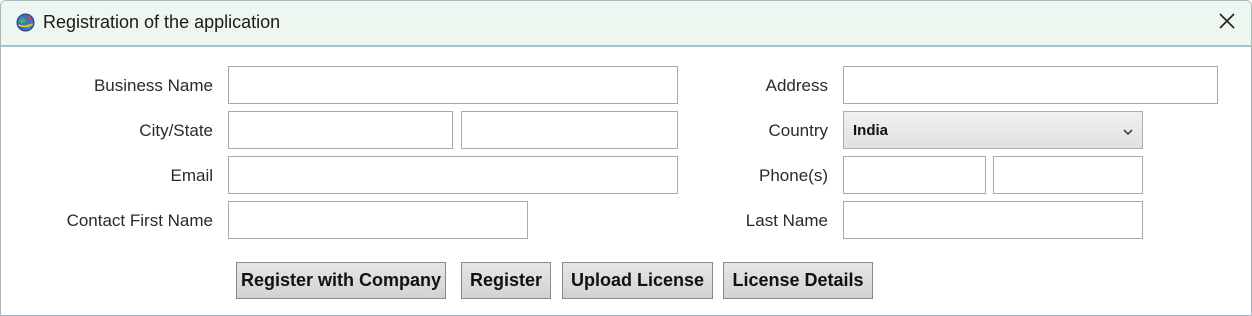  Describe the element at coordinates (453, 85) in the screenshot. I see `business-name-input` at that location.